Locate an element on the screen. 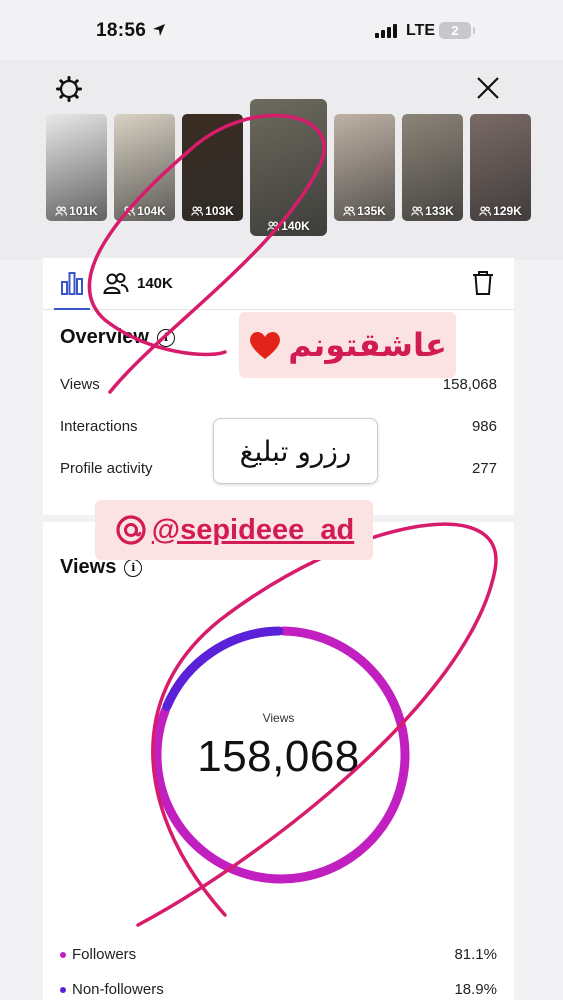 This screenshot has height=1000, width=563. legend-item: Non-followers 18.9% is located at coordinates (278, 989).